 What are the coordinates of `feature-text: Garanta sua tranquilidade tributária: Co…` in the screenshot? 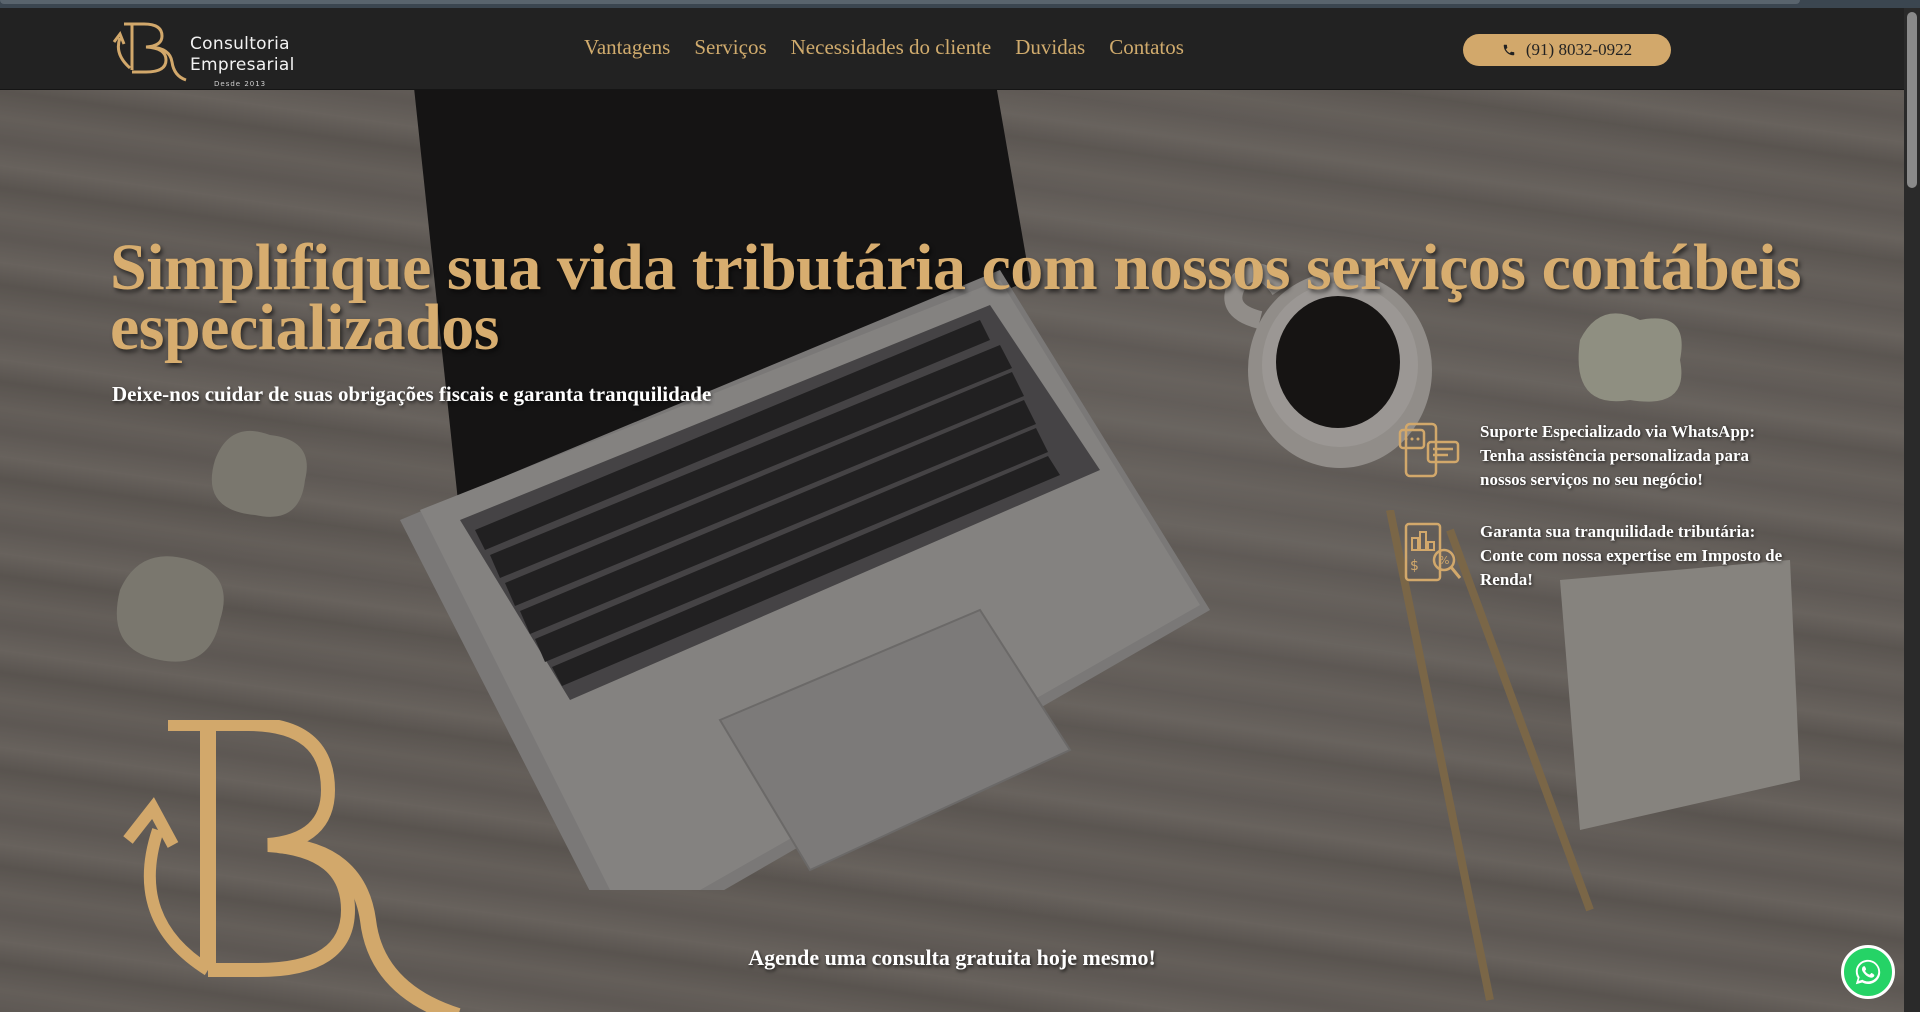 It's located at (1631, 555).